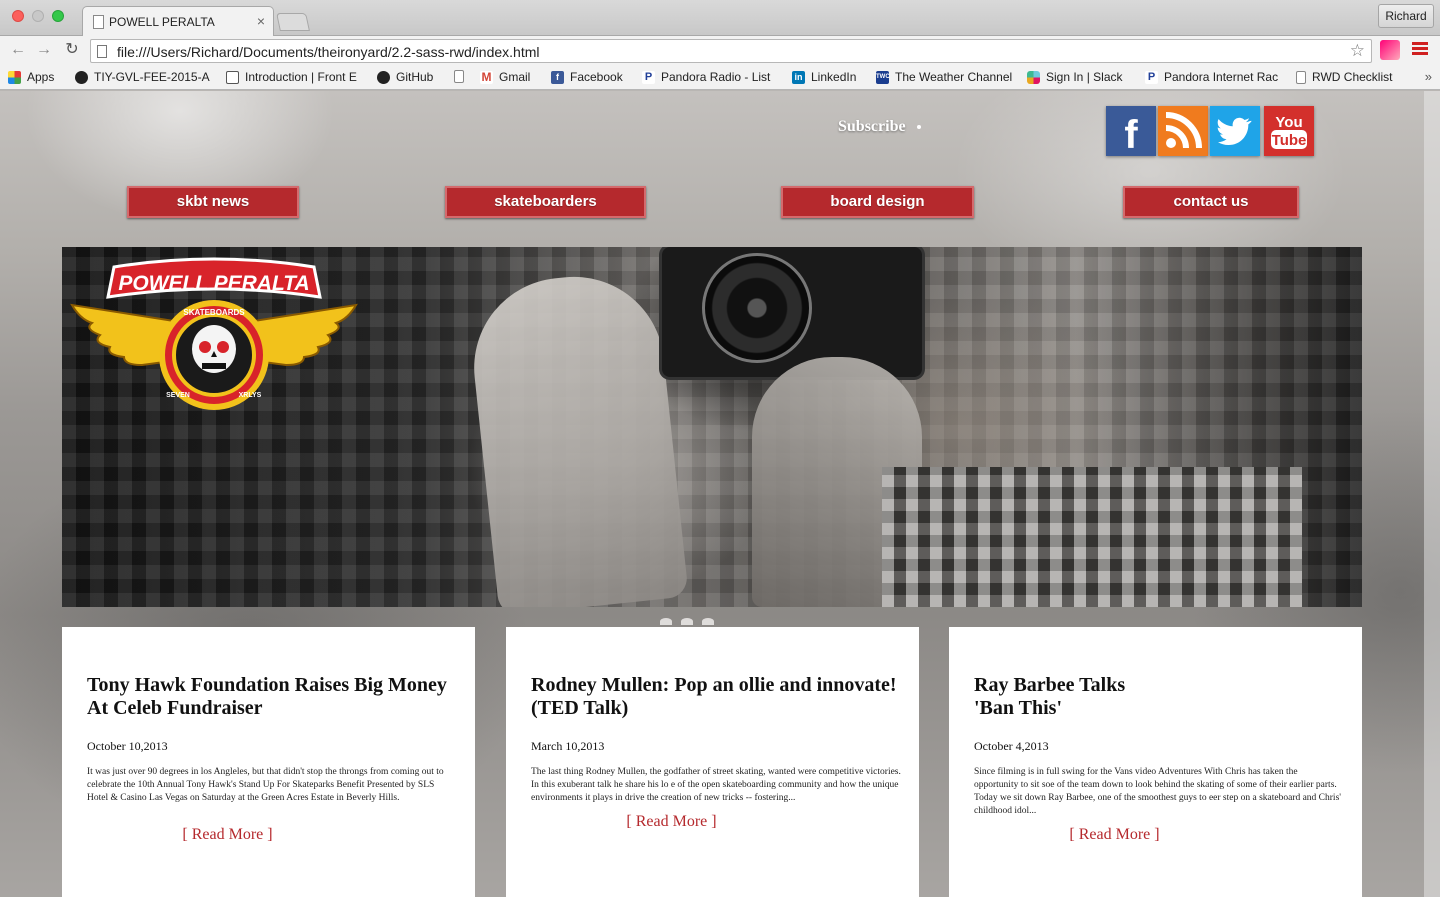  Describe the element at coordinates (127, 746) in the screenshot. I see `article-date: October 10,2013` at that location.